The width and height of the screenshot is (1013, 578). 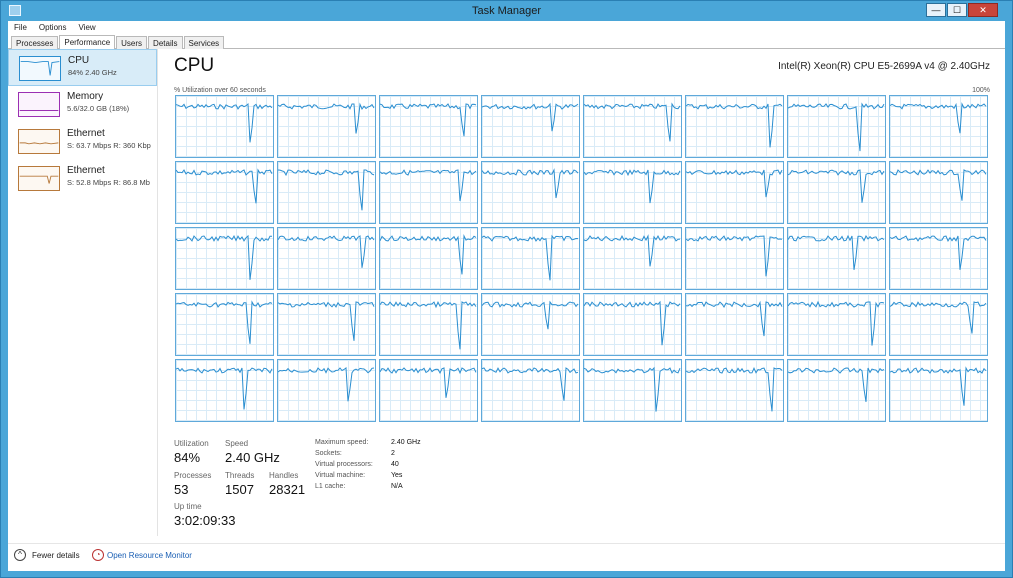 I want to click on speed-label: Speed, so click(x=237, y=443).